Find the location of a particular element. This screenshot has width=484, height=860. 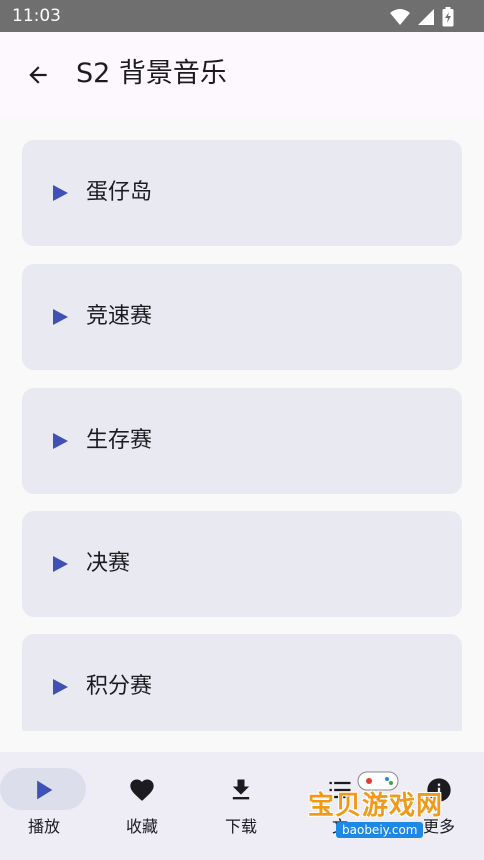

nav-item-favorites: 收藏 is located at coordinates (142, 806).